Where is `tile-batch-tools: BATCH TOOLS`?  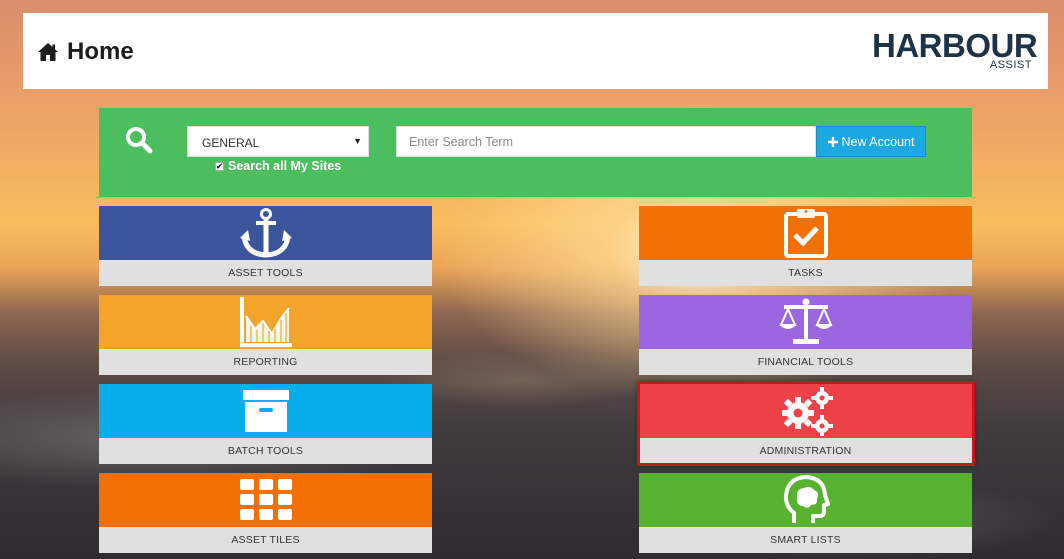
tile-batch-tools: BATCH TOOLS is located at coordinates (265, 424).